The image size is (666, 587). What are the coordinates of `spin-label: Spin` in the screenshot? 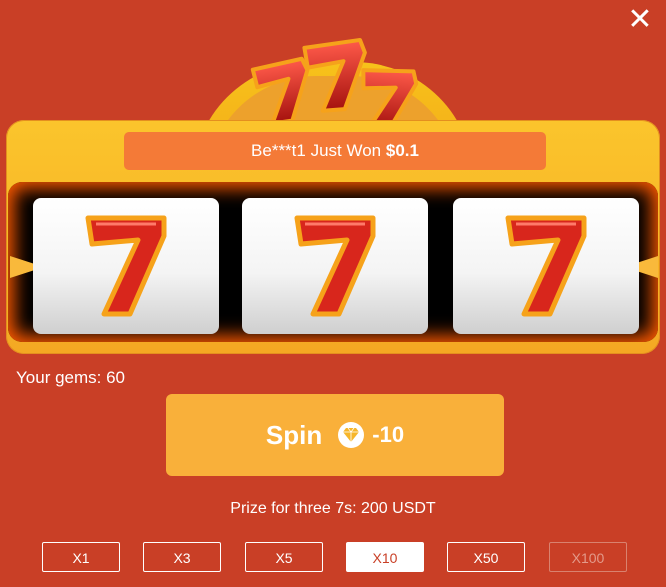 It's located at (294, 434).